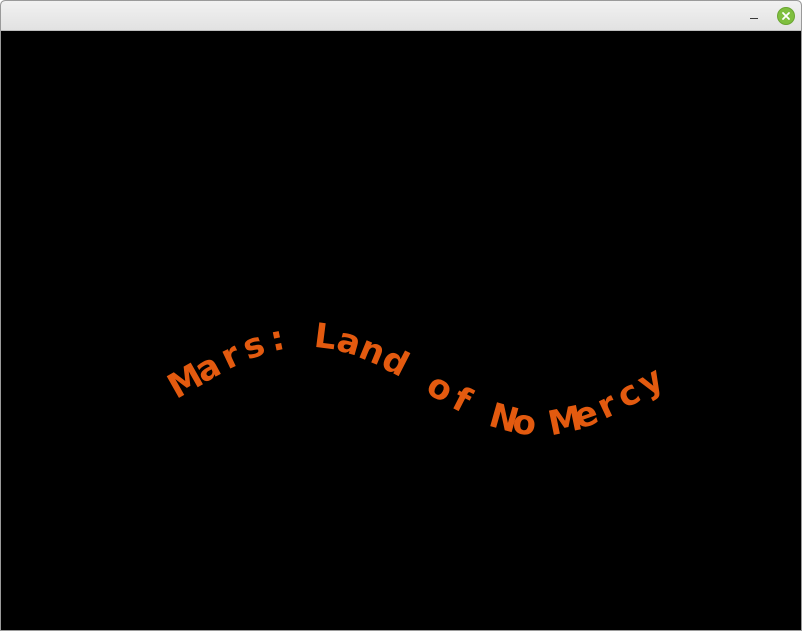 The width and height of the screenshot is (802, 631). I want to click on close-icon, so click(786, 16).